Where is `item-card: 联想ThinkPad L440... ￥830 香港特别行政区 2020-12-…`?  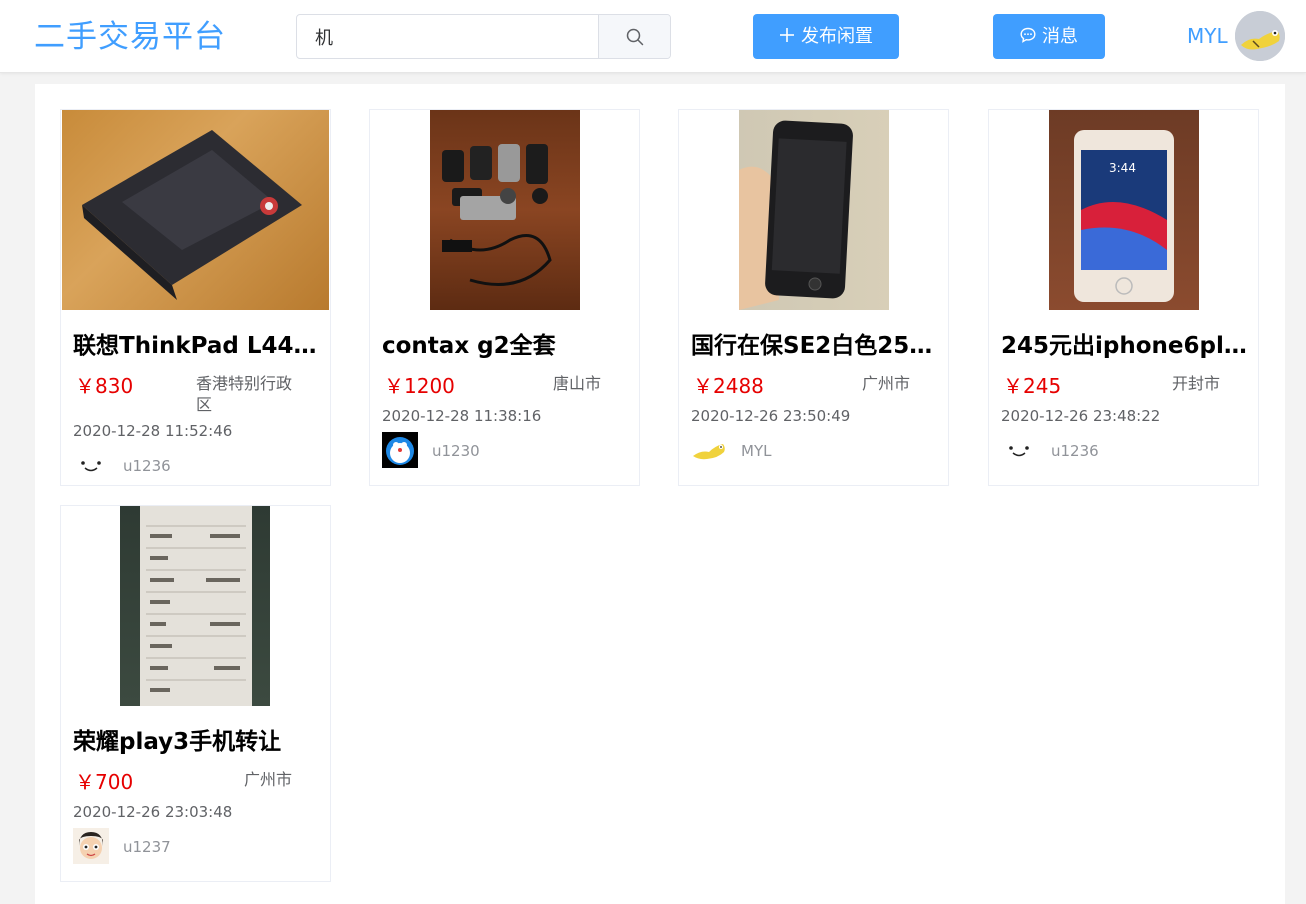 item-card: 联想ThinkPad L440... ￥830 香港特别行政区 2020-12-… is located at coordinates (195, 297).